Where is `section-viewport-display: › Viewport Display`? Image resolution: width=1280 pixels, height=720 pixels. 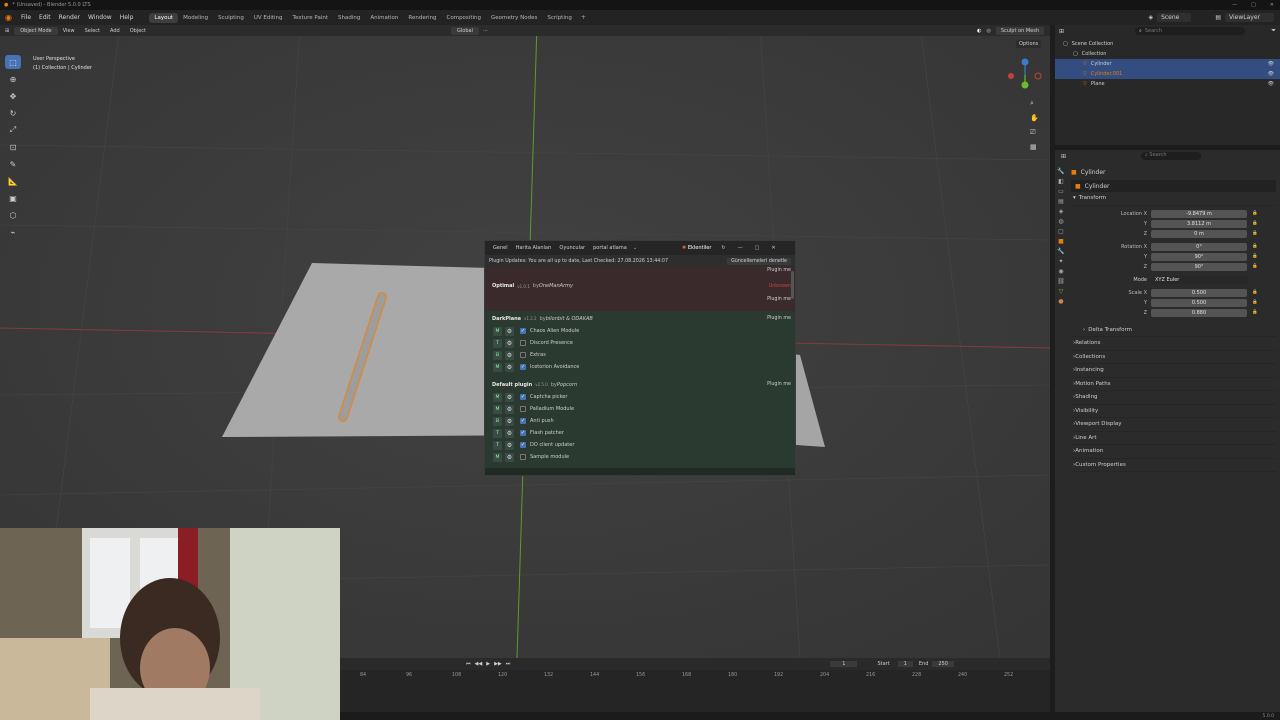
section-viewport-display: › Viewport Display is located at coordinates (1173, 425).